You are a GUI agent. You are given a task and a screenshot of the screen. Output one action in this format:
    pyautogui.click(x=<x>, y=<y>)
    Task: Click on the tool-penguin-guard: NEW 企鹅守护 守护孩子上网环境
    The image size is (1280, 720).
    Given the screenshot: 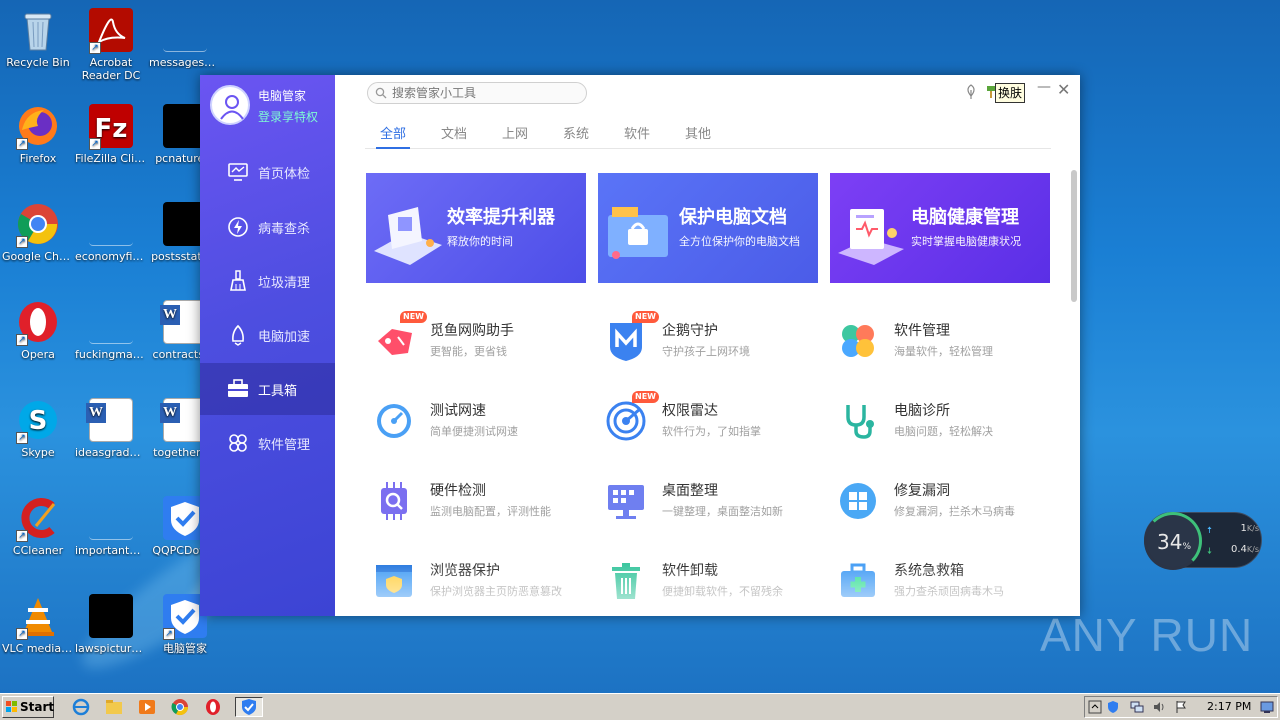 What is the action you would take?
    pyautogui.click(x=708, y=341)
    